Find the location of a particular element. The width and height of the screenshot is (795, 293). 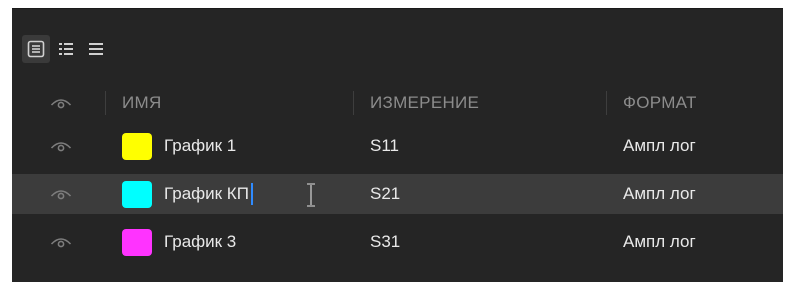

format-column-label: ФОРМАТ is located at coordinates (660, 102).